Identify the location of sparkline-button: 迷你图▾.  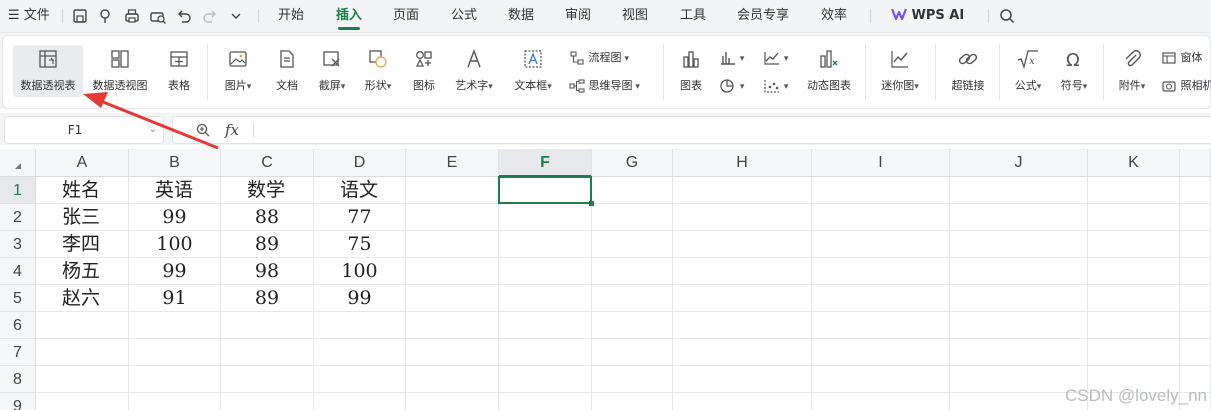
(900, 71).